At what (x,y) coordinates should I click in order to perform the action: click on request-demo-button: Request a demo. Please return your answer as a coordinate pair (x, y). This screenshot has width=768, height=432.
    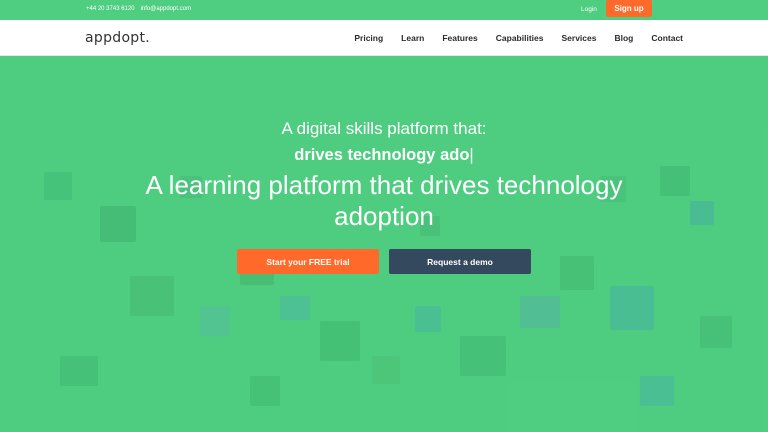
    Looking at the image, I should click on (460, 261).